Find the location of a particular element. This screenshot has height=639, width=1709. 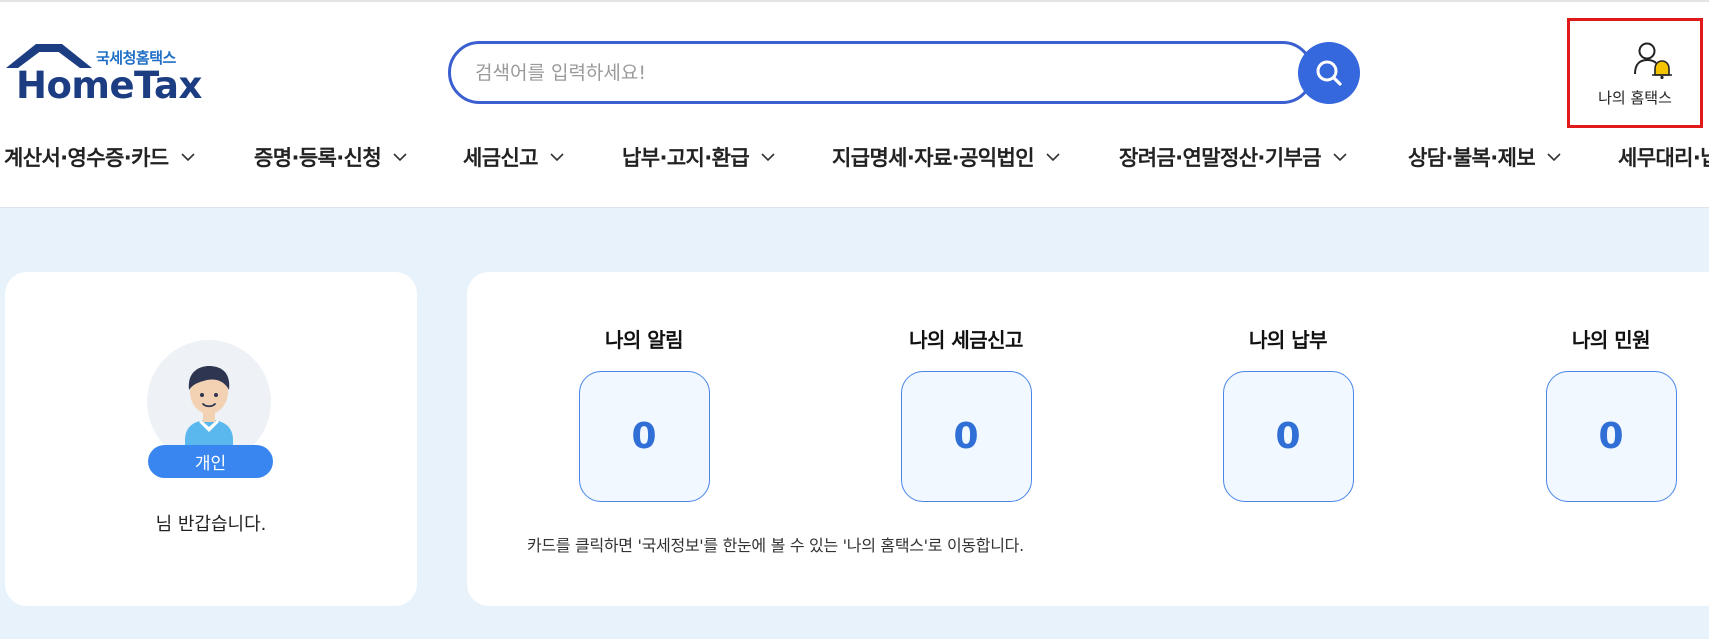

profile-card: 개인 님 반갑습니다. is located at coordinates (211, 439).